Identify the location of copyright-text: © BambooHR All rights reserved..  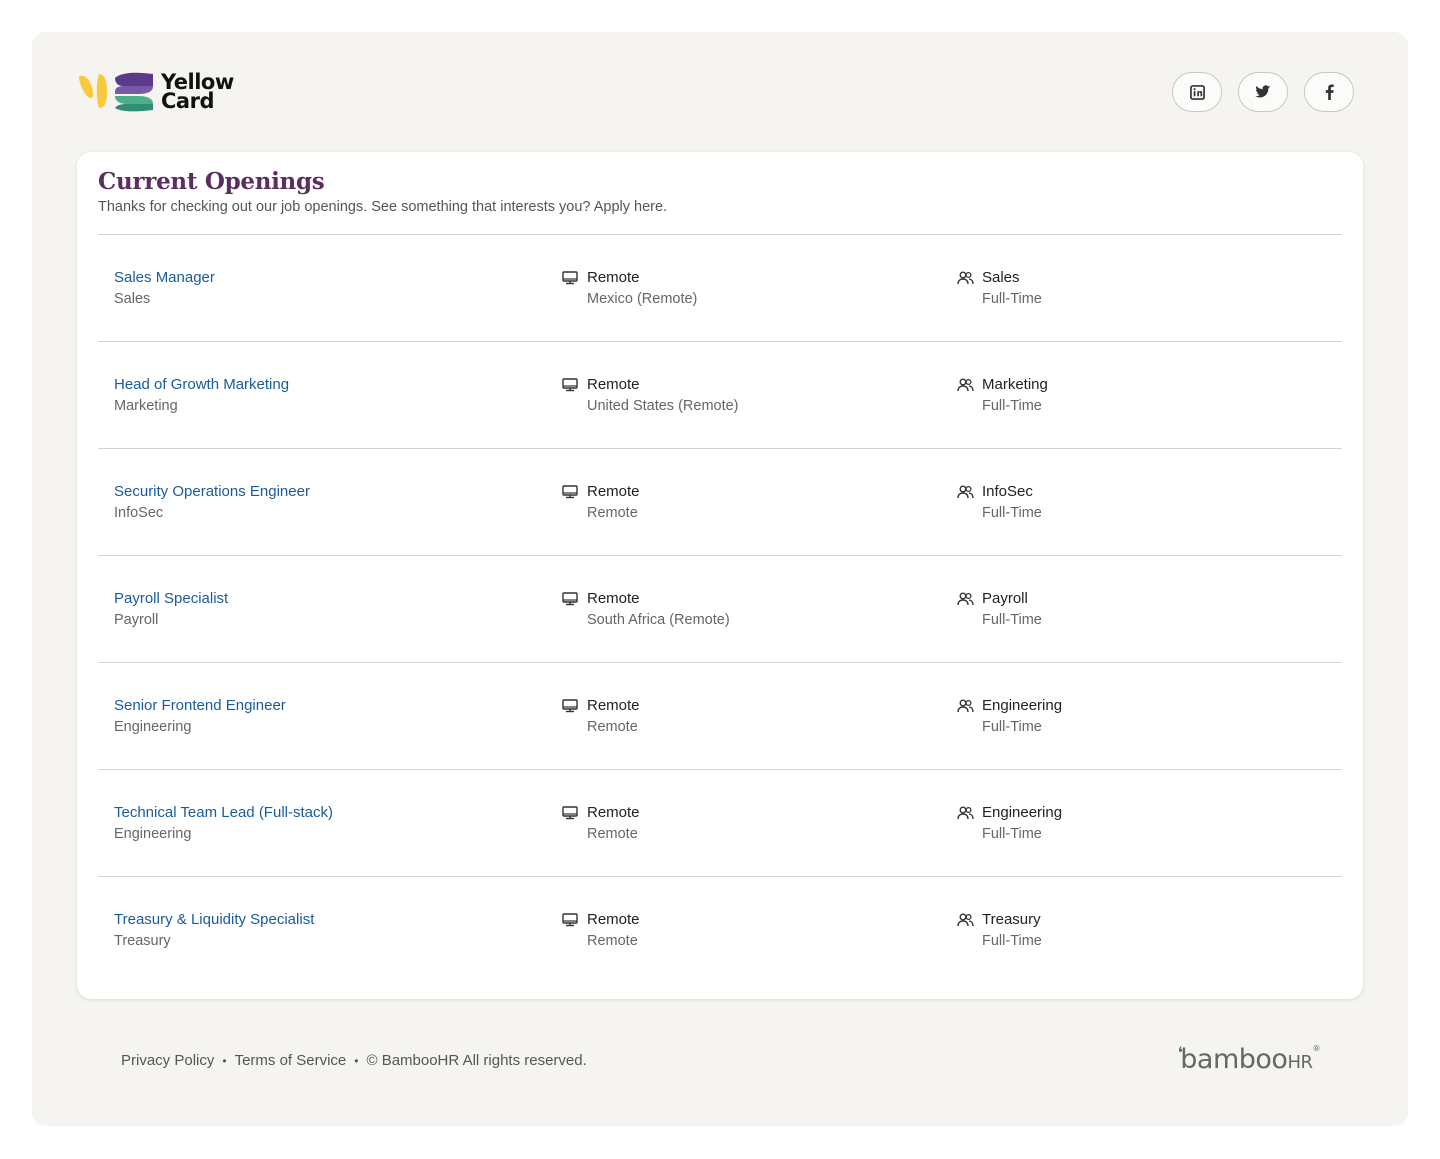
(476, 1060).